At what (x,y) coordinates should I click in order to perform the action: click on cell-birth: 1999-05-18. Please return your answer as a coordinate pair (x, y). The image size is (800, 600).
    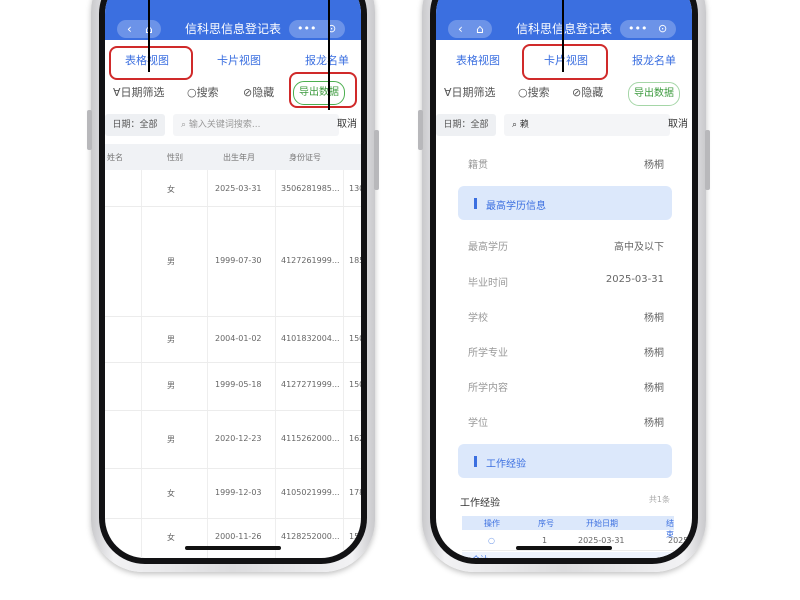
    Looking at the image, I should click on (238, 384).